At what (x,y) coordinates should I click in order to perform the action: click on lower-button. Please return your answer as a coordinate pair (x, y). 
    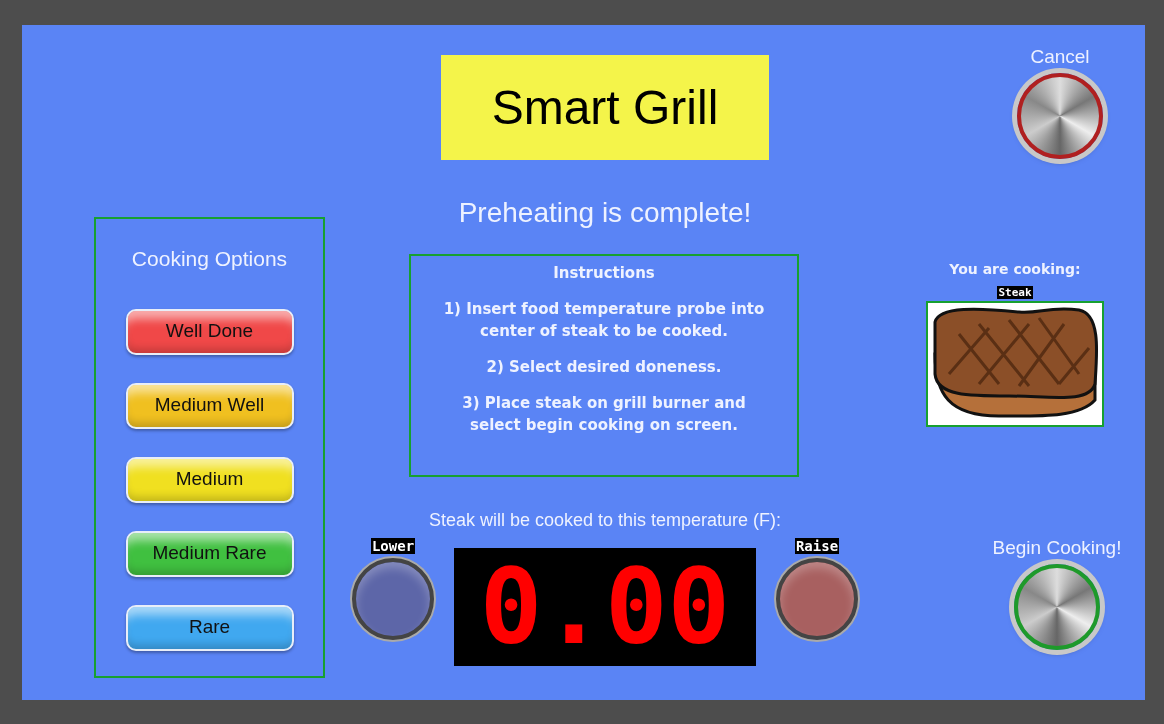
    Looking at the image, I should click on (393, 599).